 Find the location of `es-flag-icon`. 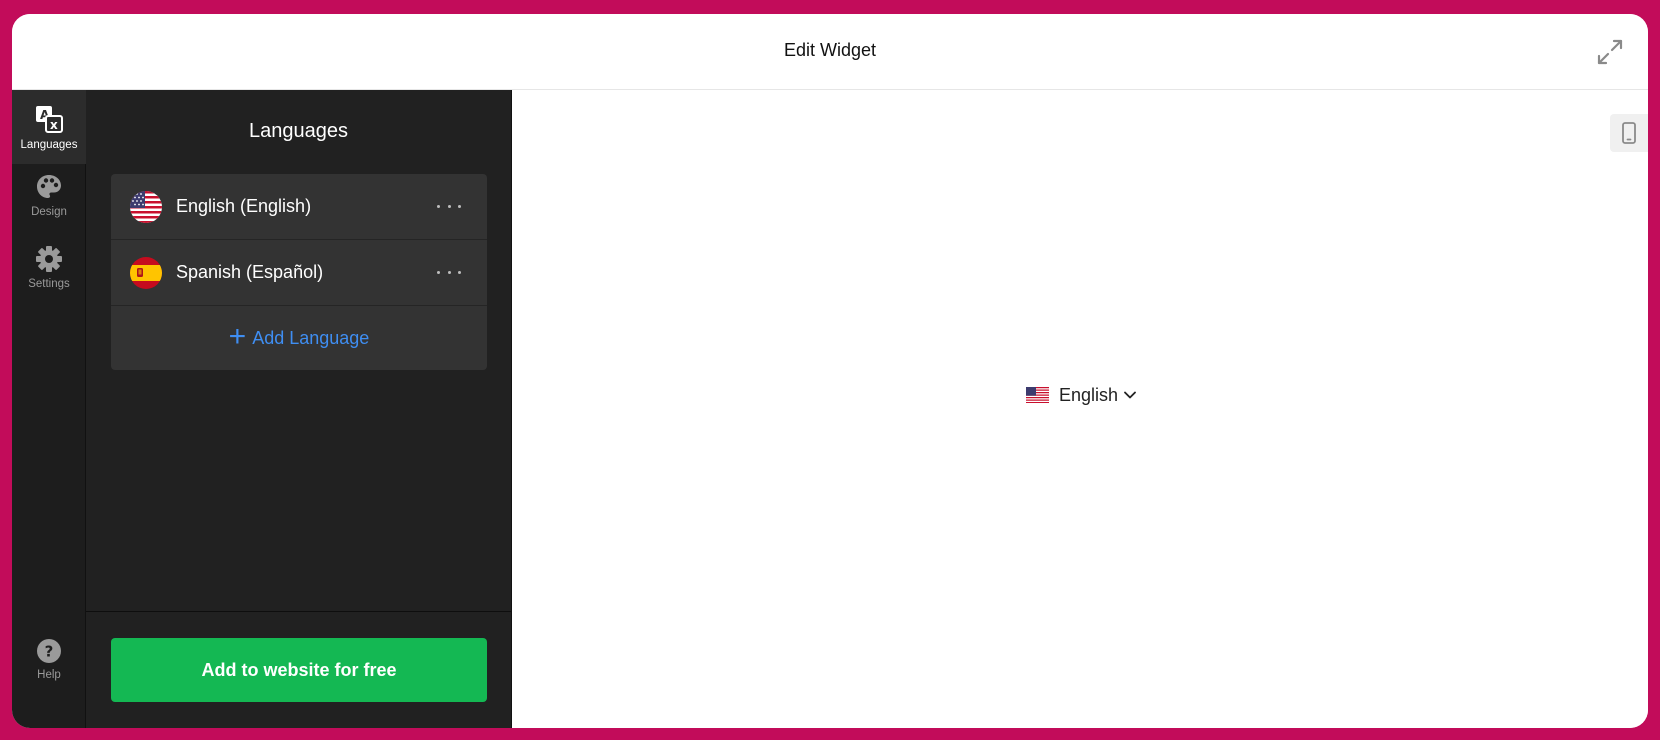

es-flag-icon is located at coordinates (146, 273).